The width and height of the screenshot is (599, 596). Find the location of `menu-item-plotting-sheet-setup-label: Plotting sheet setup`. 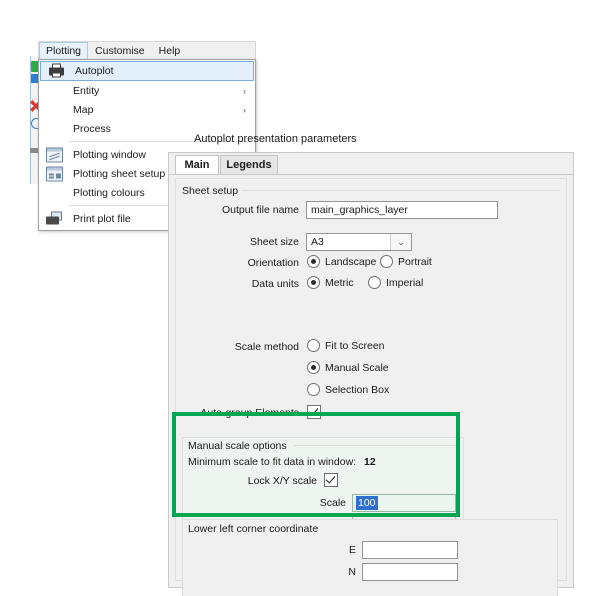

menu-item-plotting-sheet-setup-label: Plotting sheet setup is located at coordinates (119, 173).